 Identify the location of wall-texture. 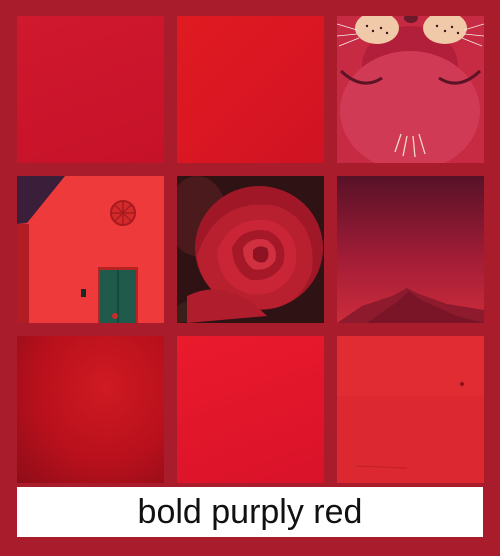
(410, 409).